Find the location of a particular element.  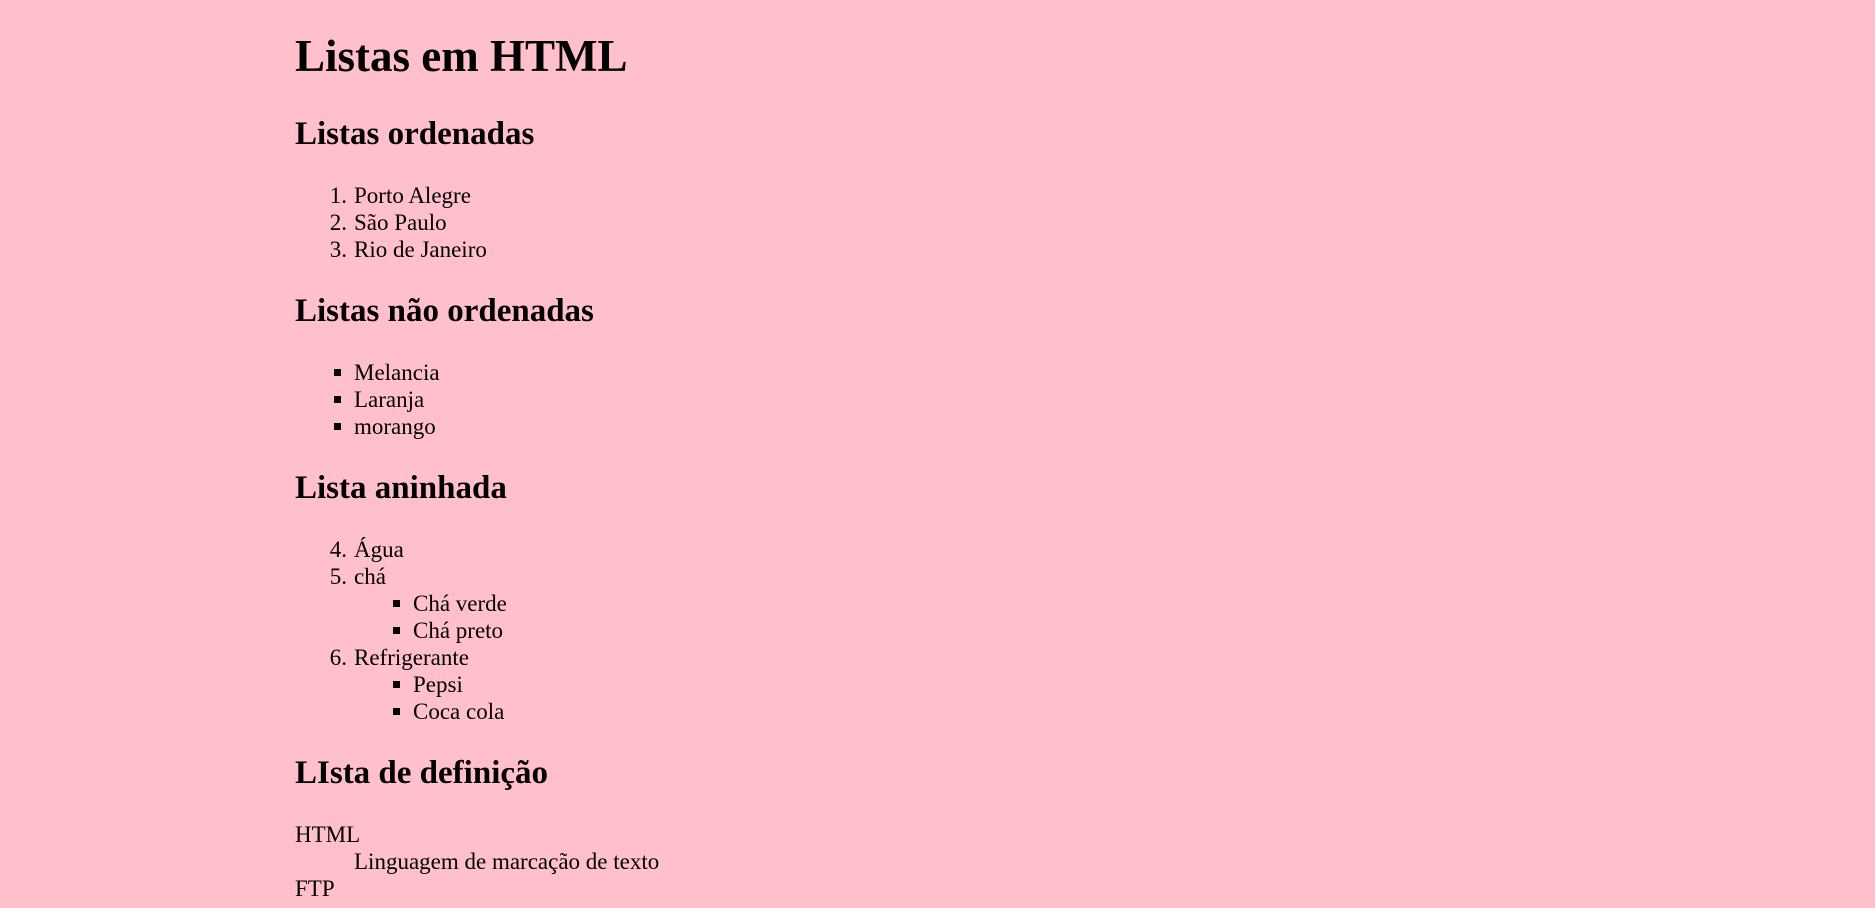

list-item: 4. Água is located at coordinates (995, 549).